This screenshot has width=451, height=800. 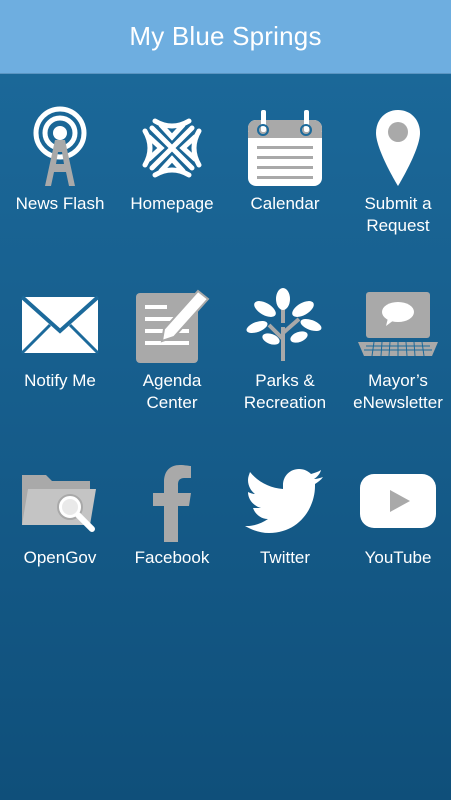 I want to click on tile-label: OpenGov, so click(x=60, y=557).